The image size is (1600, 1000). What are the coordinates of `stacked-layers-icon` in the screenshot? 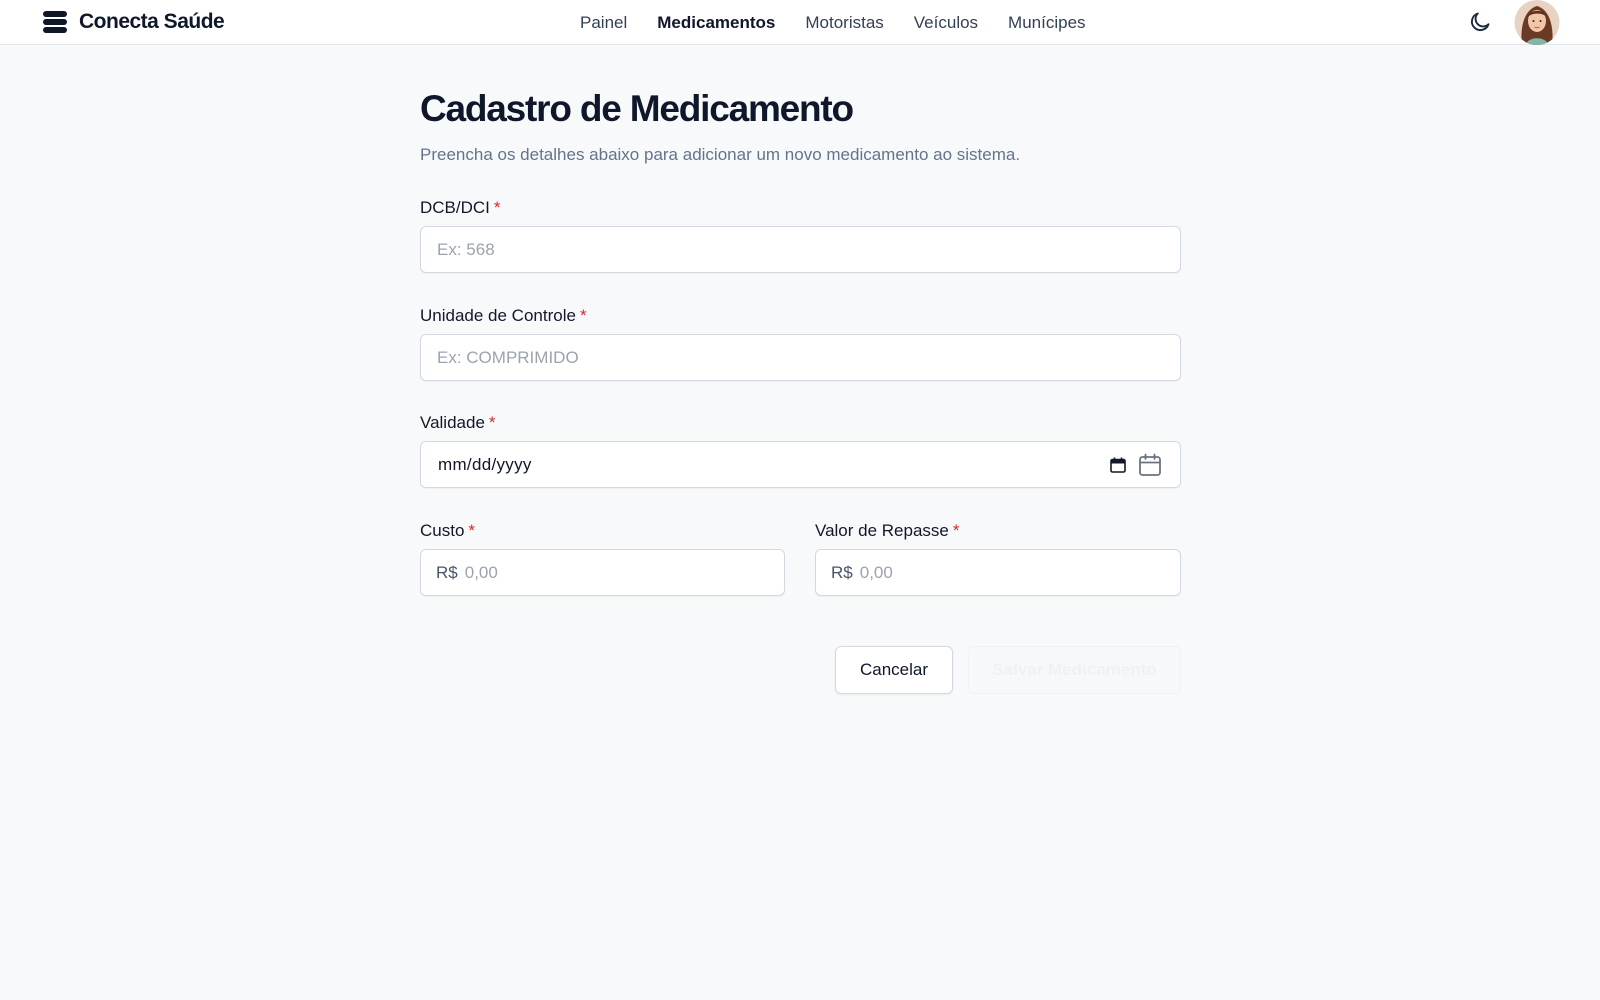 It's located at (55, 22).